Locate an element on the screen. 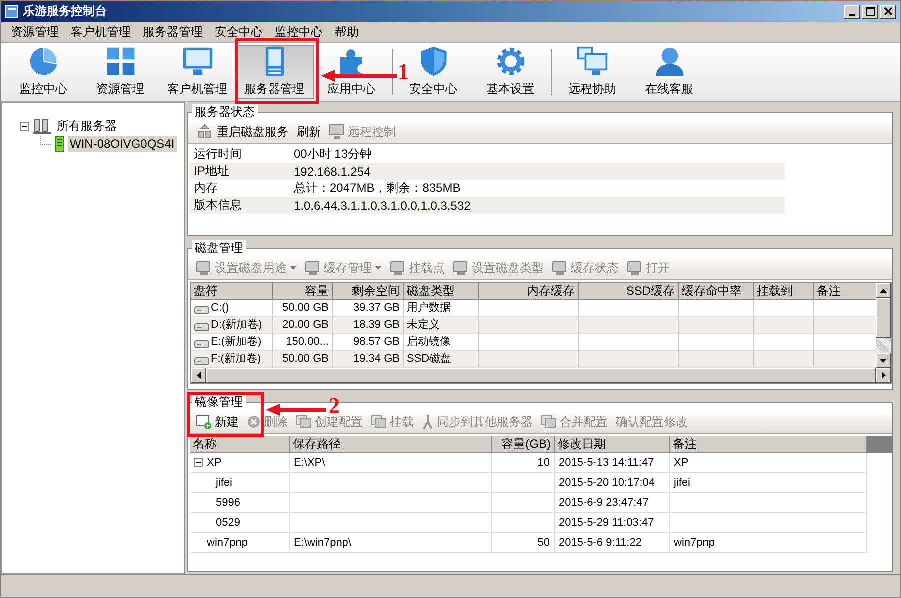 The height and width of the screenshot is (598, 901). group-title: 镜像管理 is located at coordinates (219, 402).